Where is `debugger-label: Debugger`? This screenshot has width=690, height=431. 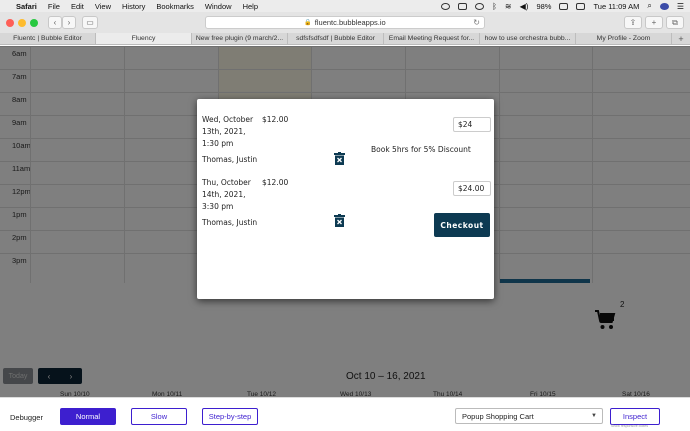
debugger-label: Debugger is located at coordinates (26, 417).